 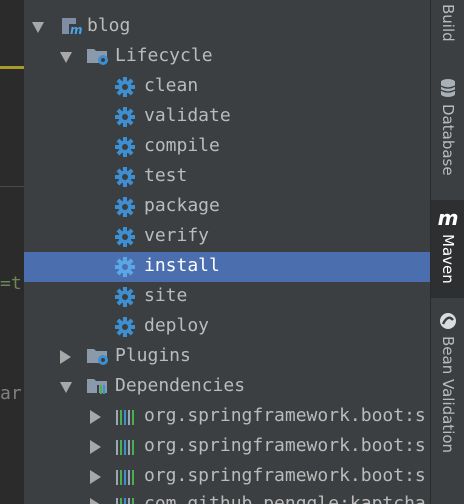 I want to click on tab-label: Bean Validation, so click(x=448, y=395).